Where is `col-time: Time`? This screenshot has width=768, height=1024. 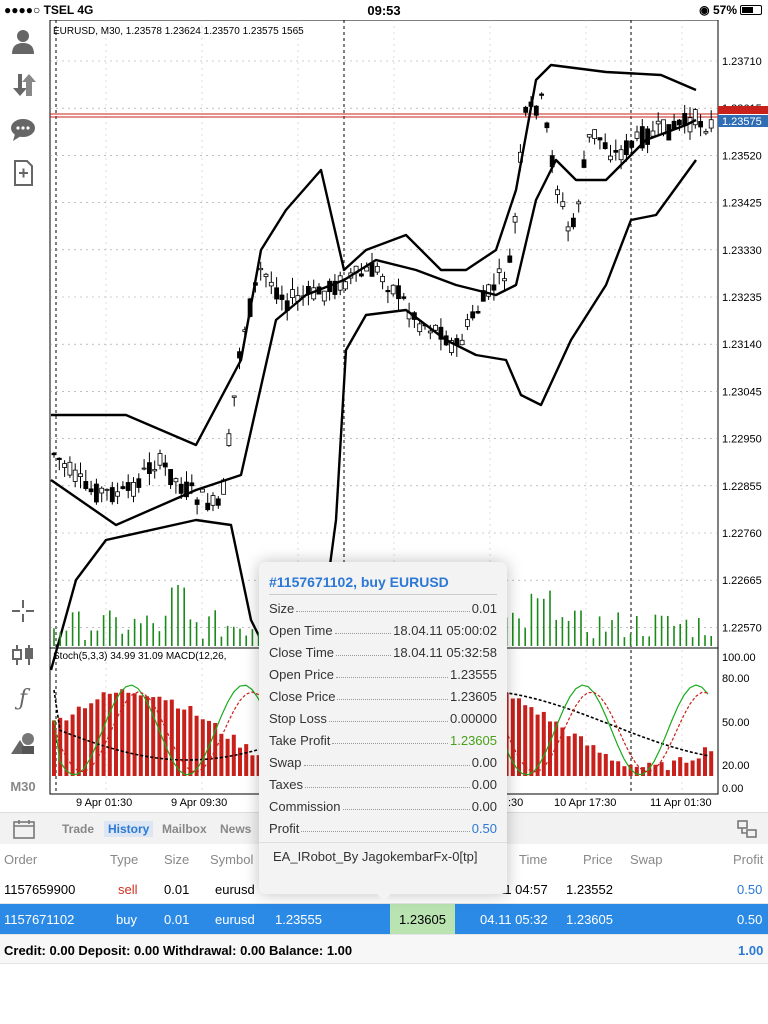
col-time: Time is located at coordinates (533, 859).